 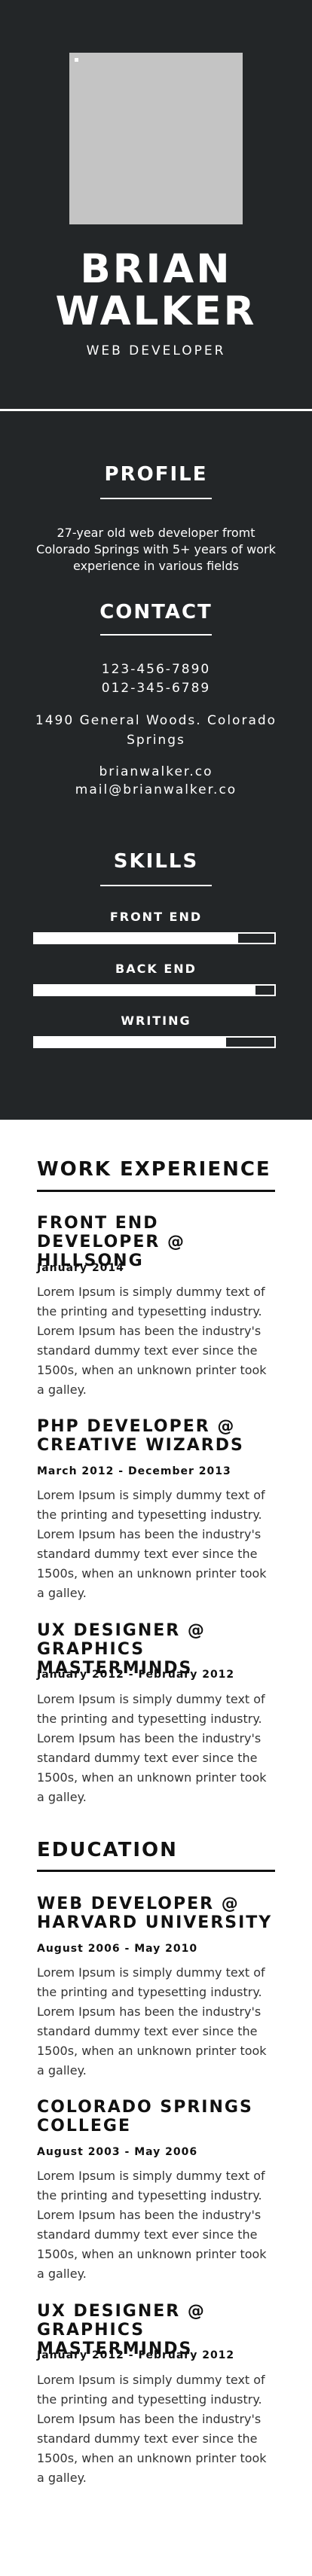 What do you see at coordinates (156, 790) in the screenshot?
I see `email-link: mail@brianwalker.co` at bounding box center [156, 790].